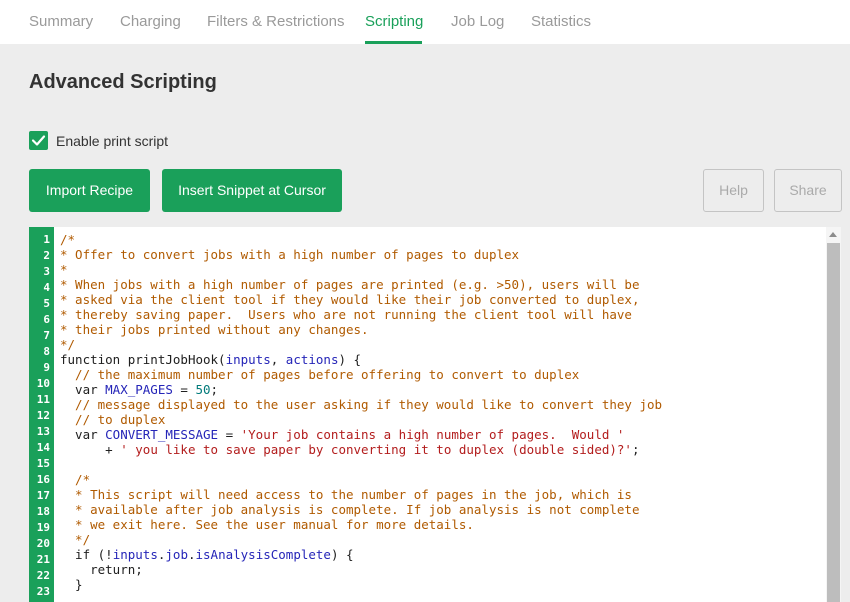 Image resolution: width=850 pixels, height=602 pixels. Describe the element at coordinates (43, 383) in the screenshot. I see `line-number: 10` at that location.